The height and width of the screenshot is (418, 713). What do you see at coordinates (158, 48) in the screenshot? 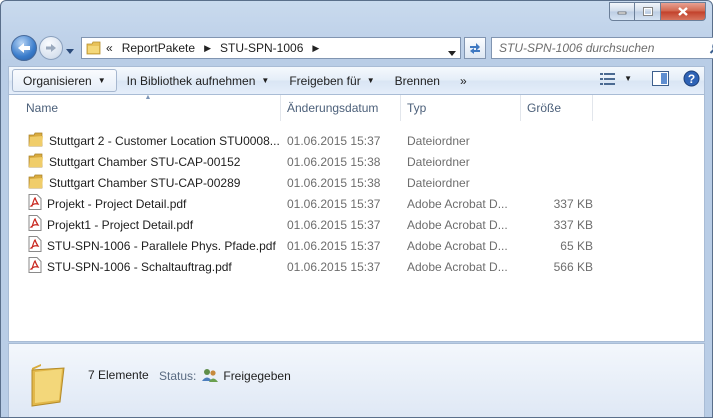
I see `breadcrumb-reportpakete: ReportPakete` at bounding box center [158, 48].